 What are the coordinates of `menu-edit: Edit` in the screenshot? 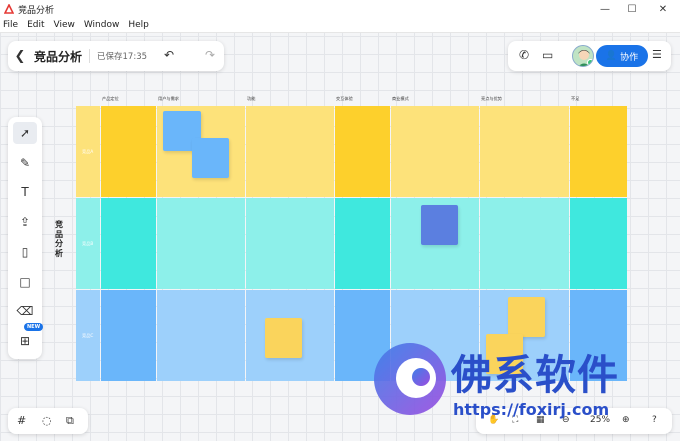 It's located at (35, 25).